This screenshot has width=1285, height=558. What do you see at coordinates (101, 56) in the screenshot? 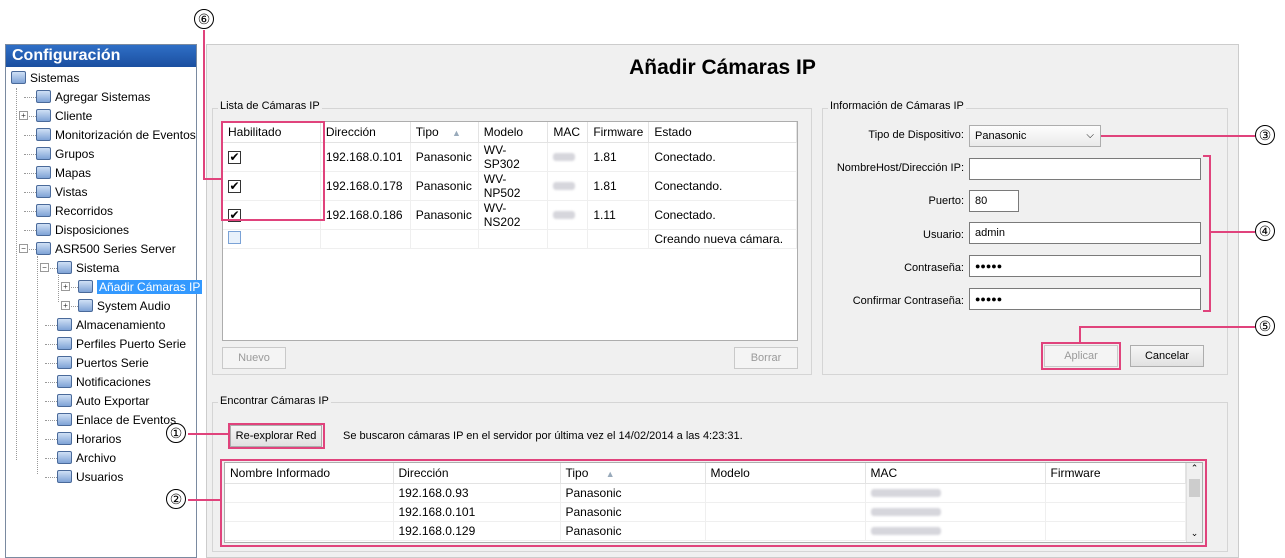
I see `sidebar-title: Configuración` at bounding box center [101, 56].